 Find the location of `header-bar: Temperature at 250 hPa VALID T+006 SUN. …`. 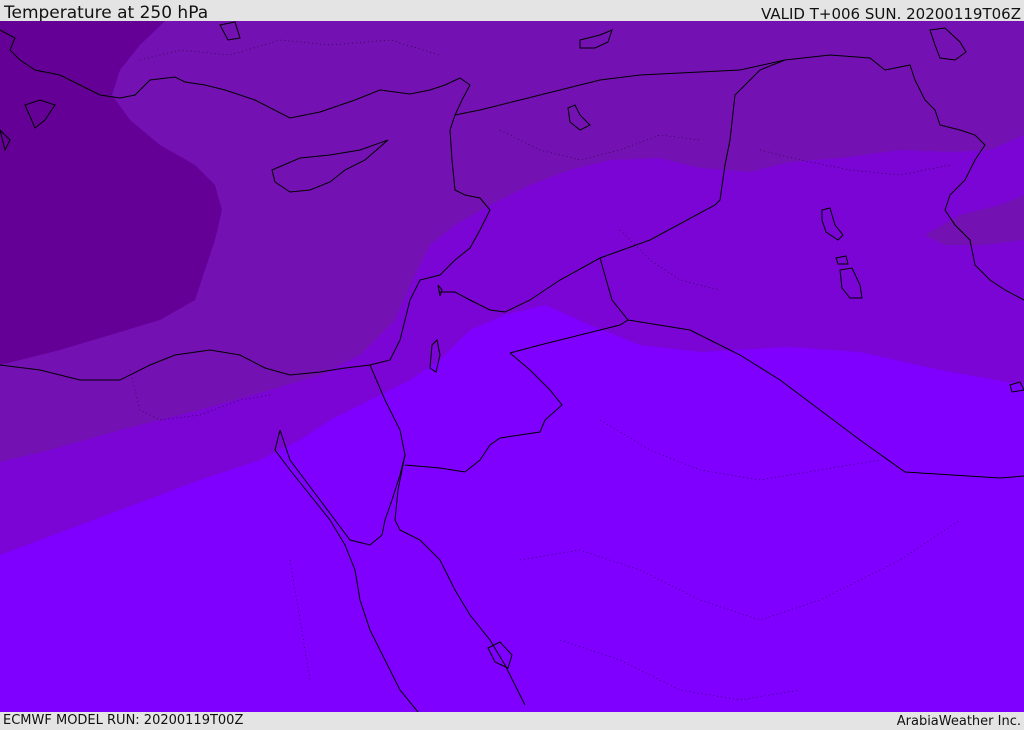

header-bar: Temperature at 250 hPa VALID T+006 SUN. … is located at coordinates (512, 11).